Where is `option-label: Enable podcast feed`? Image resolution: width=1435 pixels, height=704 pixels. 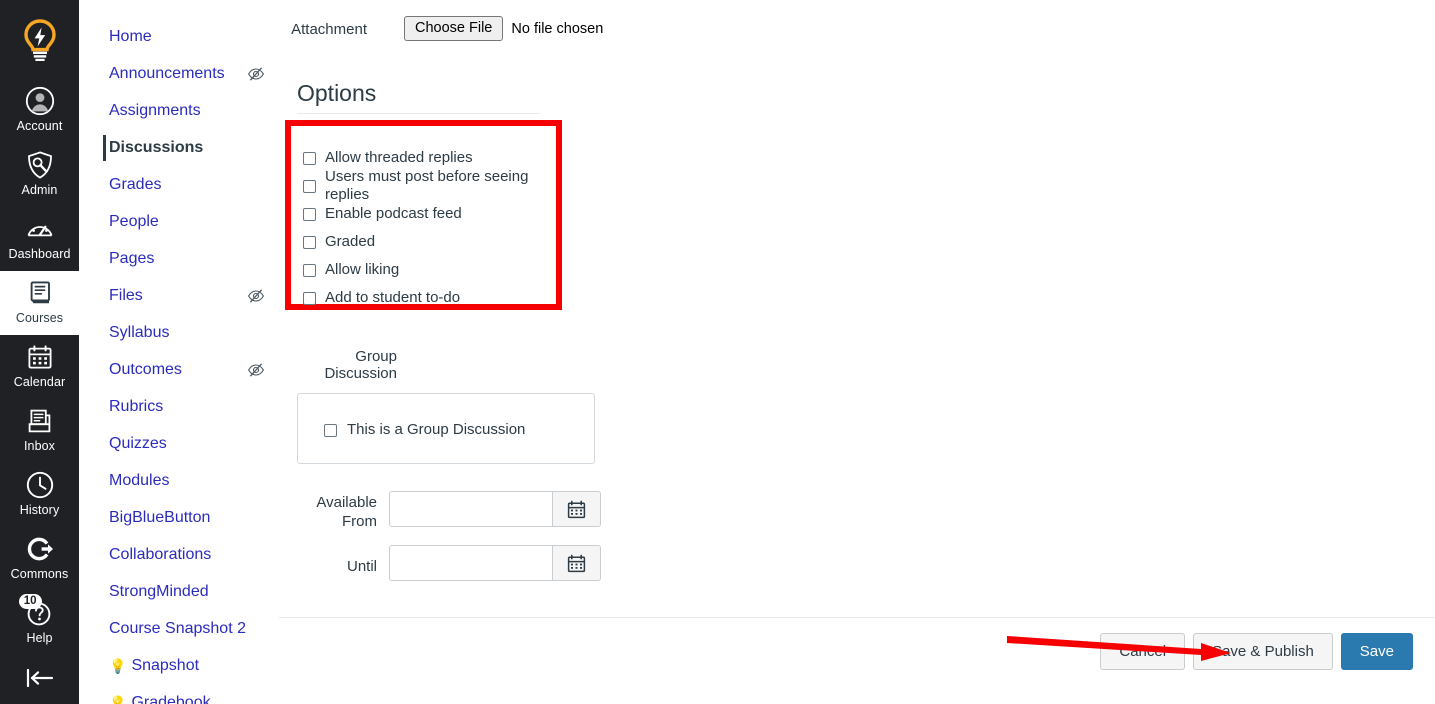 option-label: Enable podcast feed is located at coordinates (393, 213).